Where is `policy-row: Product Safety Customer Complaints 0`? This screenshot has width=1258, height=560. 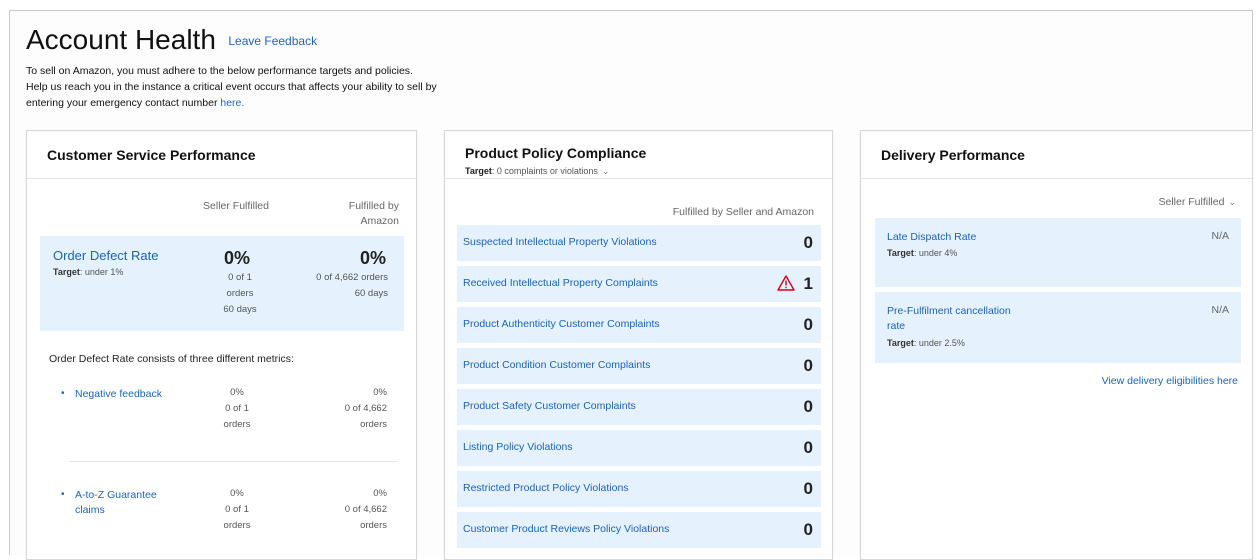 policy-row: Product Safety Customer Complaints 0 is located at coordinates (639, 407).